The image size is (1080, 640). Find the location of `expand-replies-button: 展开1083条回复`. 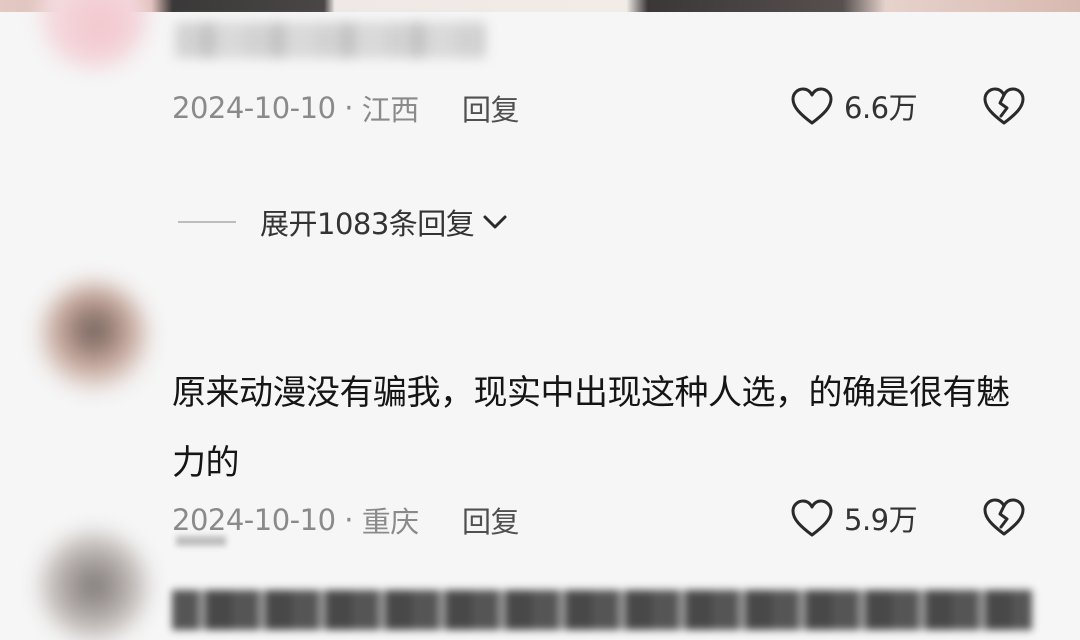

expand-replies-button: 展开1083条回复 is located at coordinates (344, 222).